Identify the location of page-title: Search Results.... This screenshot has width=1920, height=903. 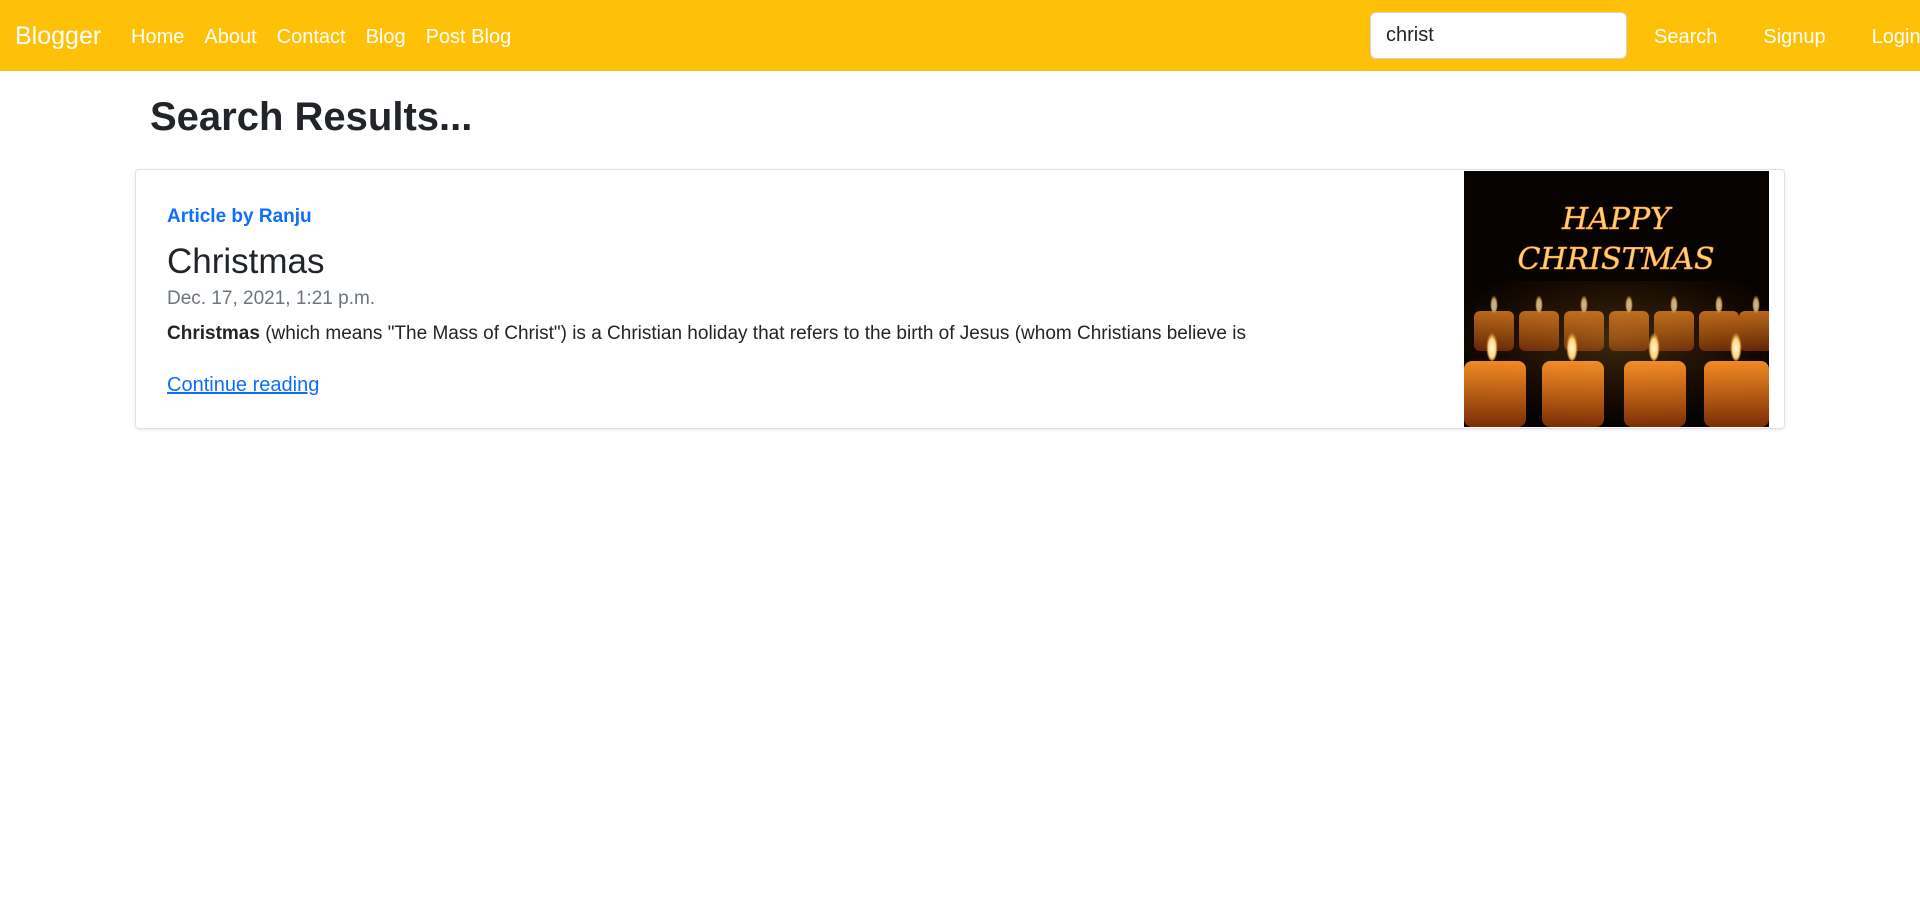
(311, 117).